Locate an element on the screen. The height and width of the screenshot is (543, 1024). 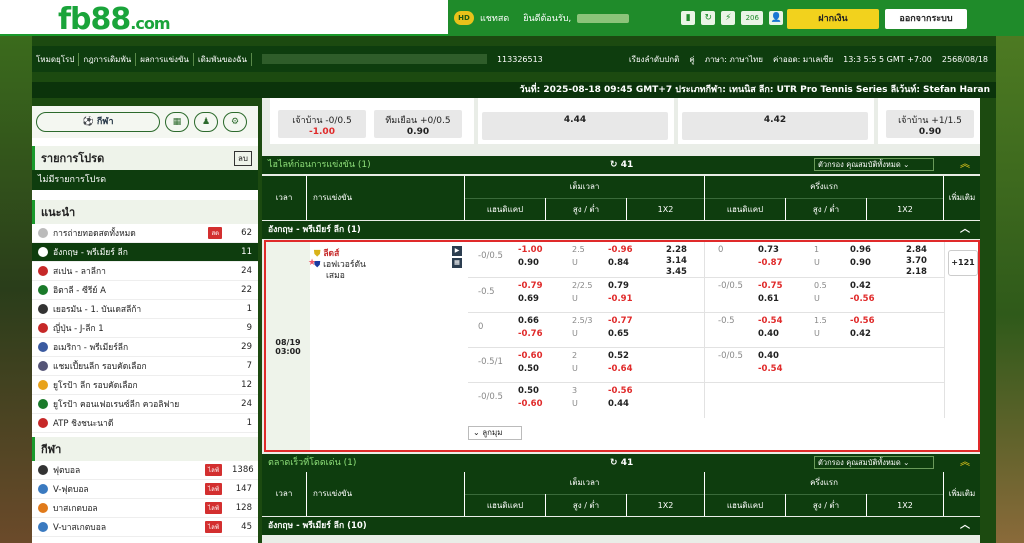
fb88-logo: fb88.com is located at coordinates (114, 19).